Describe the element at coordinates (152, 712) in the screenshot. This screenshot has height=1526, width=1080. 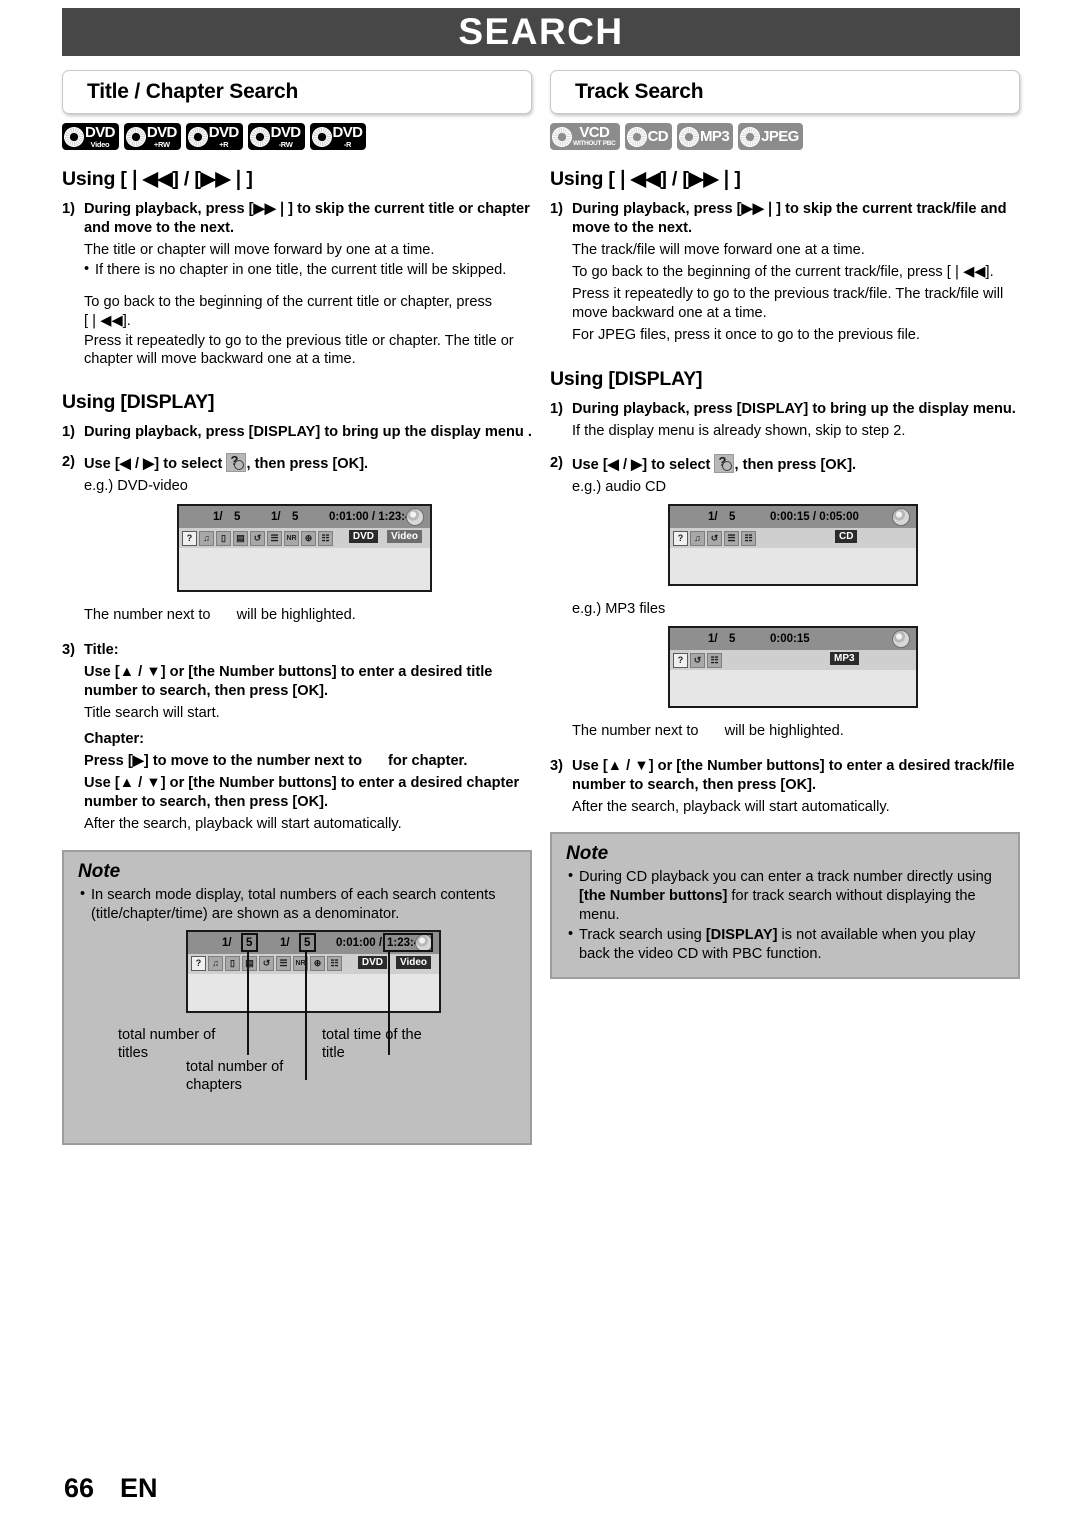
I see `left-step3-title-result: Title search will start.` at that location.